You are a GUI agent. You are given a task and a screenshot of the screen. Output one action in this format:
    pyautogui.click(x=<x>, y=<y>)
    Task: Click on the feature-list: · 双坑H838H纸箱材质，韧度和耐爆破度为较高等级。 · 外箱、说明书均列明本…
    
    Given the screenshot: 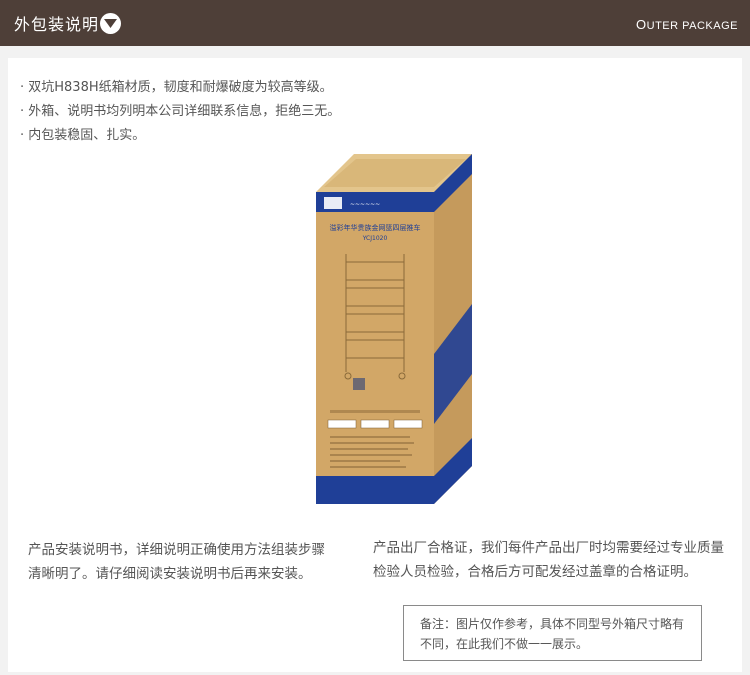 What is the action you would take?
    pyautogui.click(x=180, y=112)
    